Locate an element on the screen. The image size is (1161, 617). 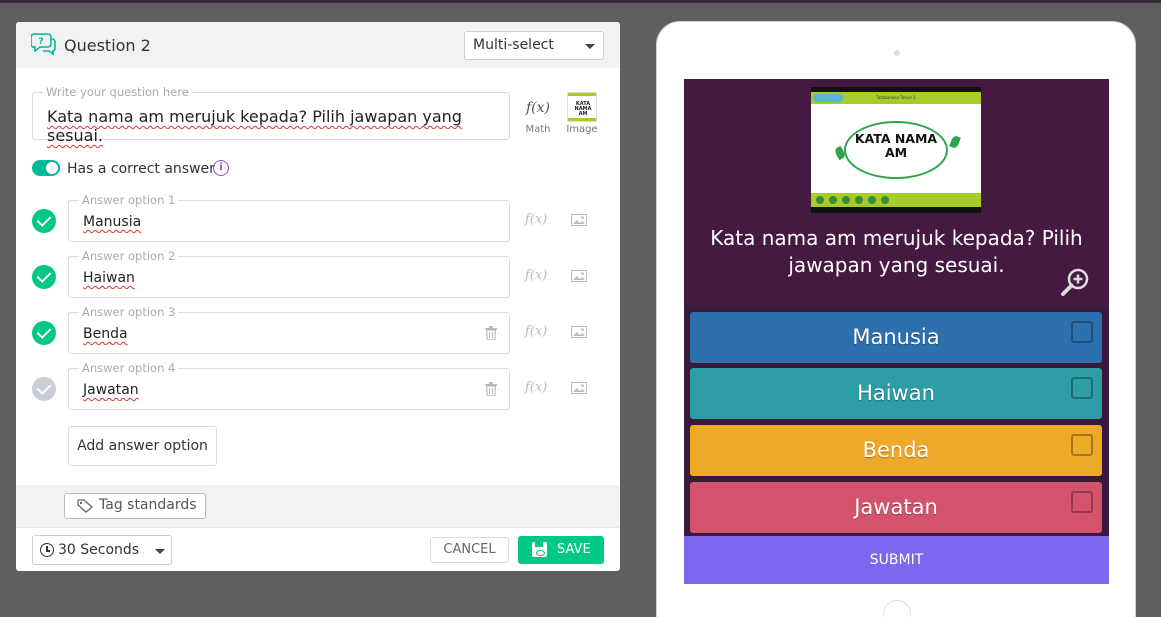
preview-option-text: Manusia is located at coordinates (896, 337).